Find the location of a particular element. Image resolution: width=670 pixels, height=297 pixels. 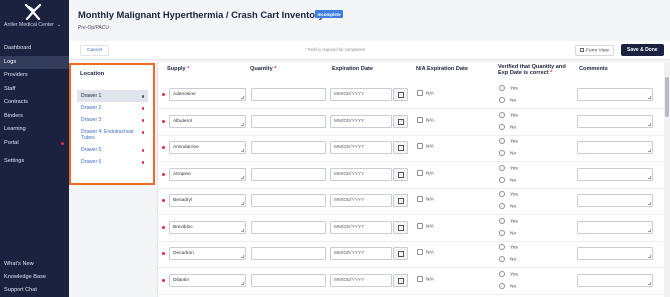

org-switcher: Antler Medical Center ⌄ is located at coordinates (32, 25).